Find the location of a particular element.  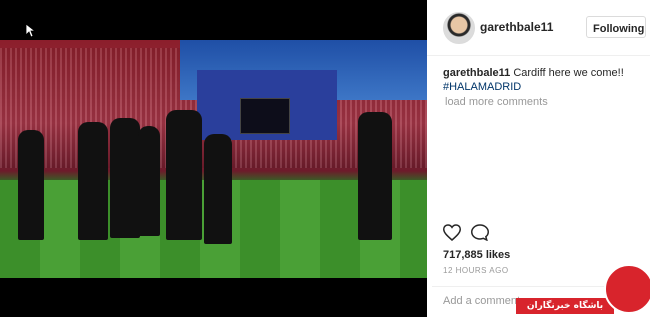

watermark-emblem-icon is located at coordinates (627, 289).